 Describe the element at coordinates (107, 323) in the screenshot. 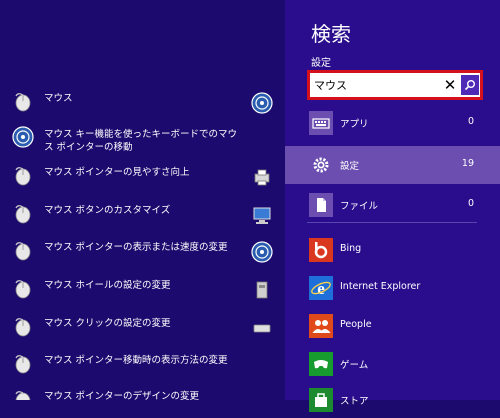

I see `result-label: マウス クリックの設定の変更` at that location.